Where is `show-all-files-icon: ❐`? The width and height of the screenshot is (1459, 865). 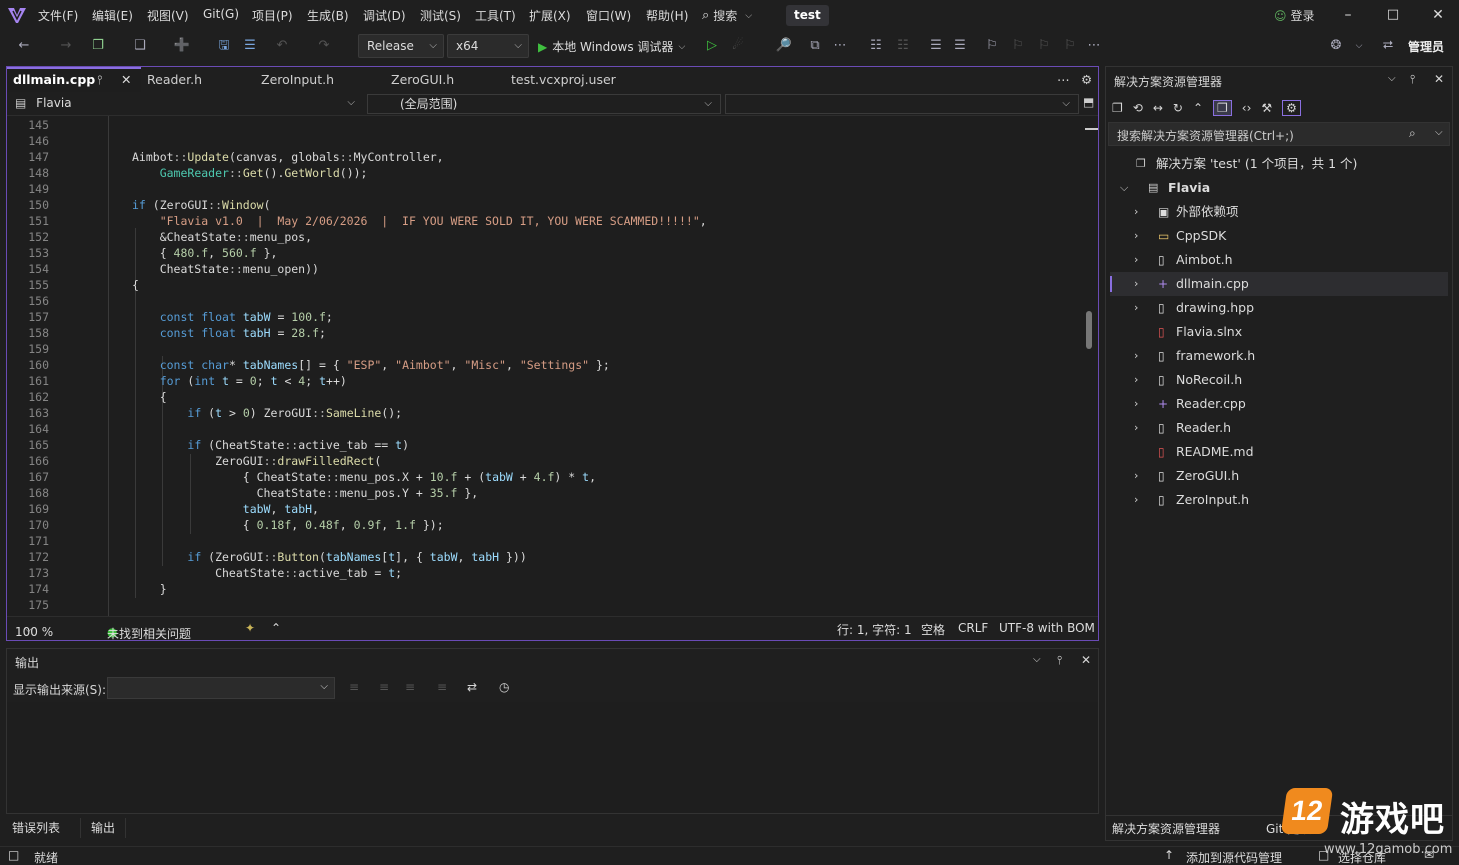 show-all-files-icon: ❐ is located at coordinates (1222, 108).